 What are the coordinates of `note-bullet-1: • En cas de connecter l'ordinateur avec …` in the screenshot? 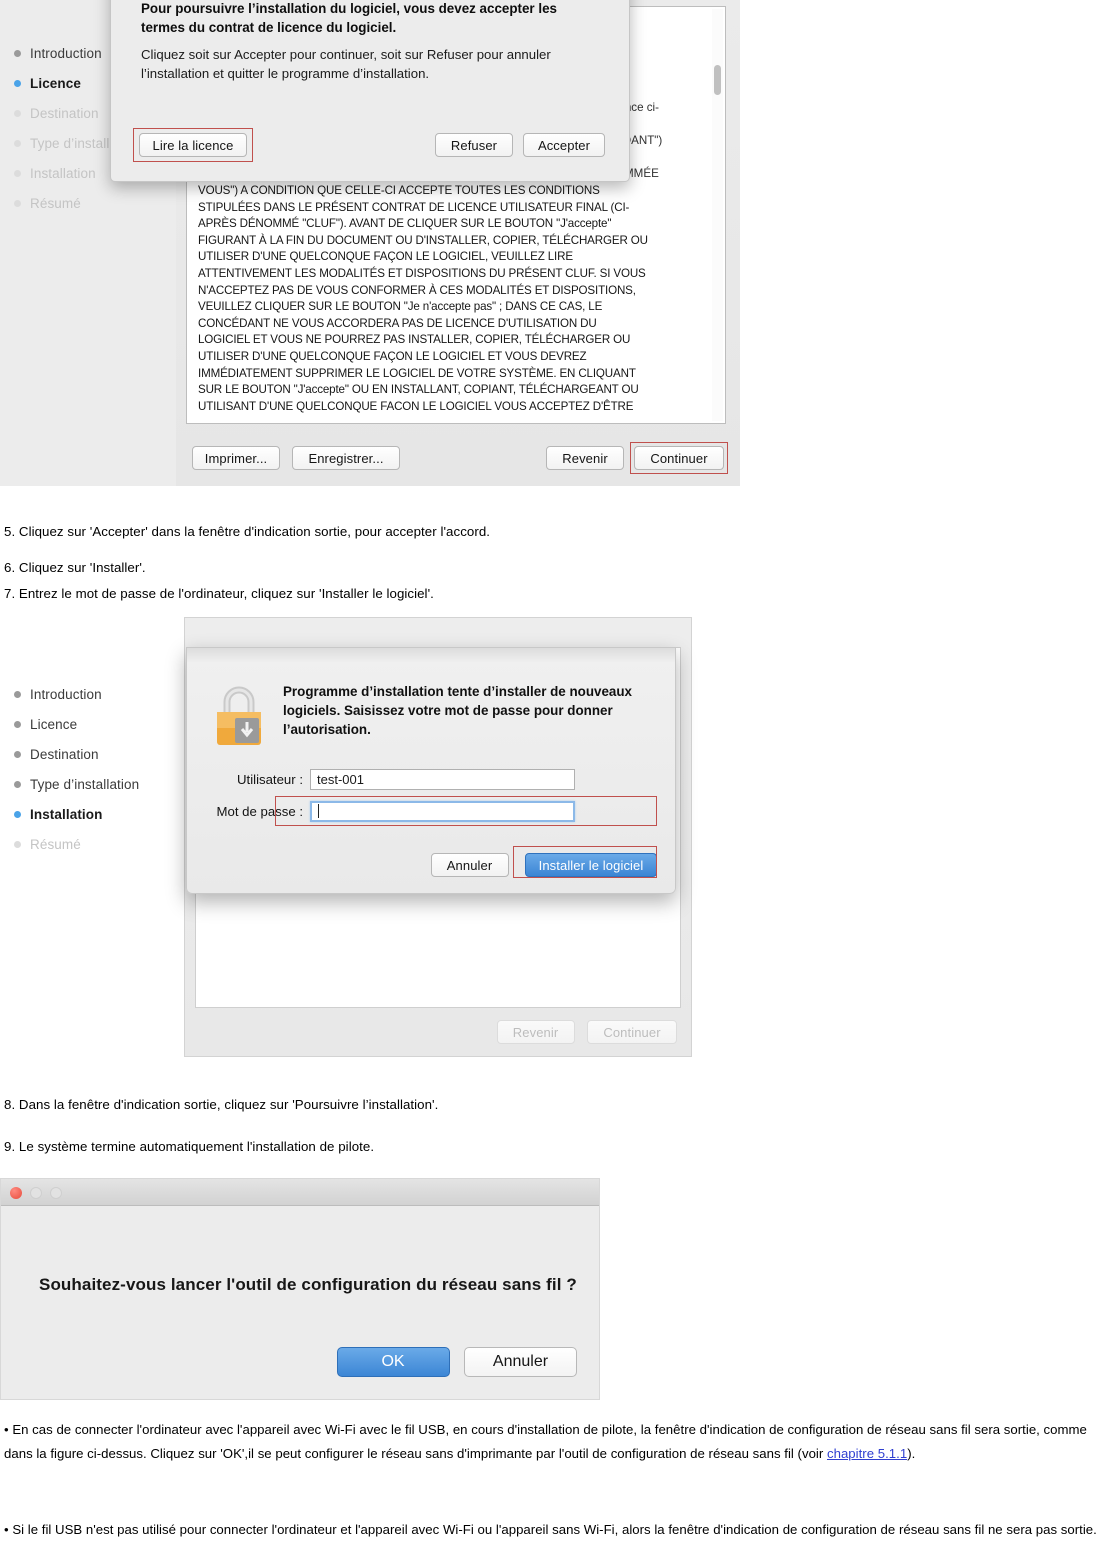 It's located at (552, 1442).